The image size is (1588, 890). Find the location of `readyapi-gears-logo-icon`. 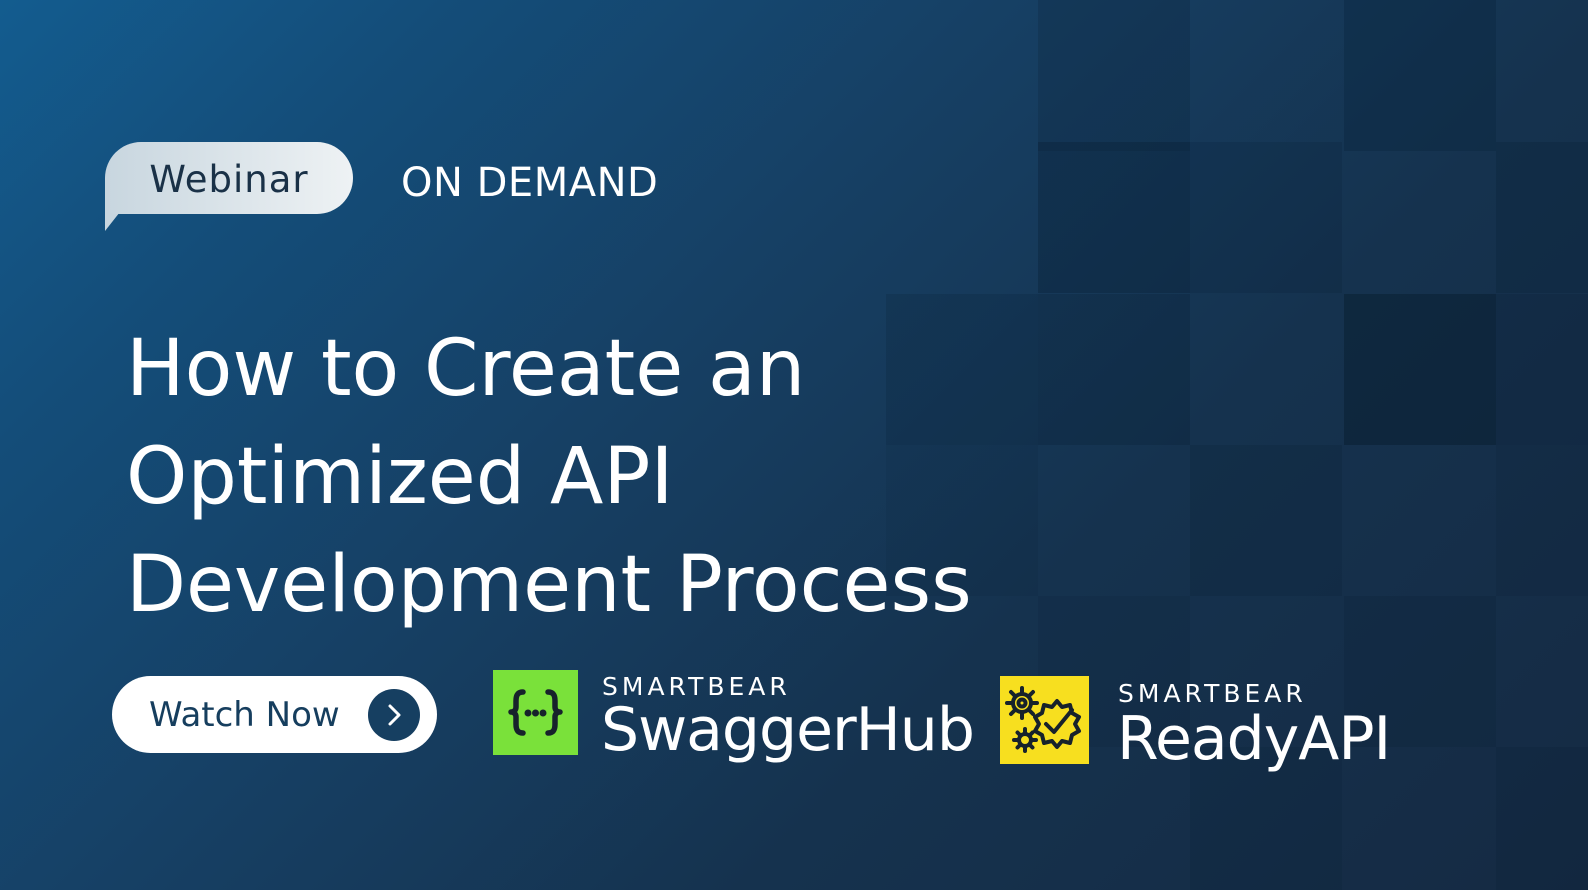

readyapi-gears-logo-icon is located at coordinates (1044, 720).